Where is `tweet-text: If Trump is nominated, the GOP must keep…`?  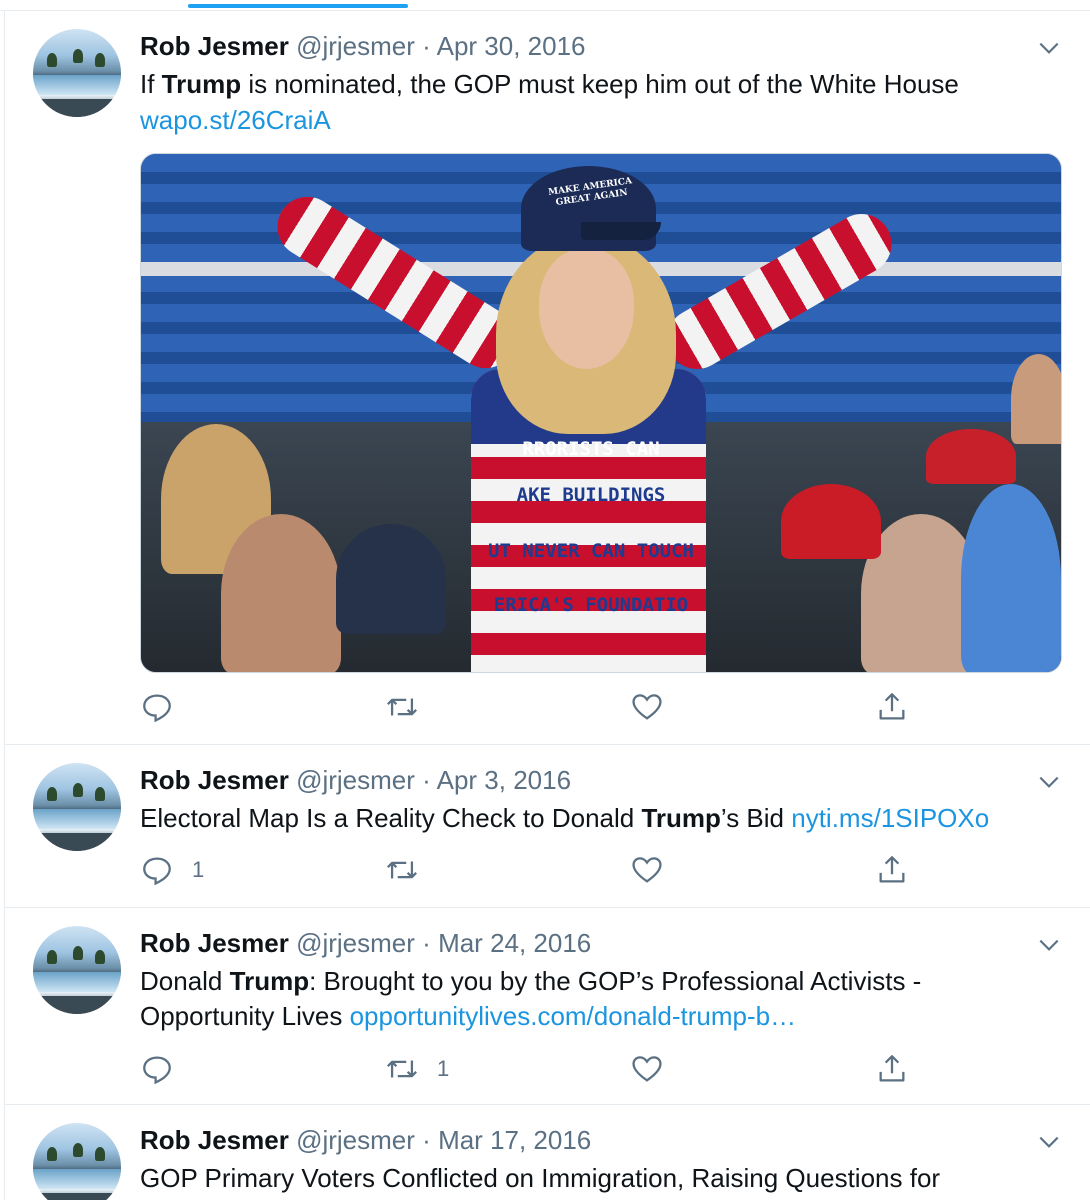
tweet-text: If Trump is nominated, the GOP must keep… is located at coordinates (549, 84).